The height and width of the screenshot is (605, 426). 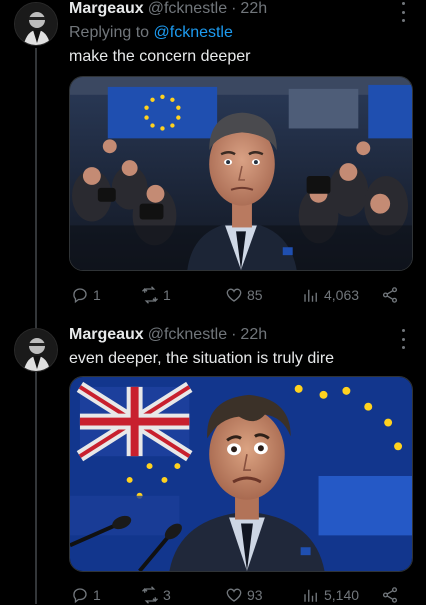 I want to click on views-count: 5,140, so click(x=342, y=595).